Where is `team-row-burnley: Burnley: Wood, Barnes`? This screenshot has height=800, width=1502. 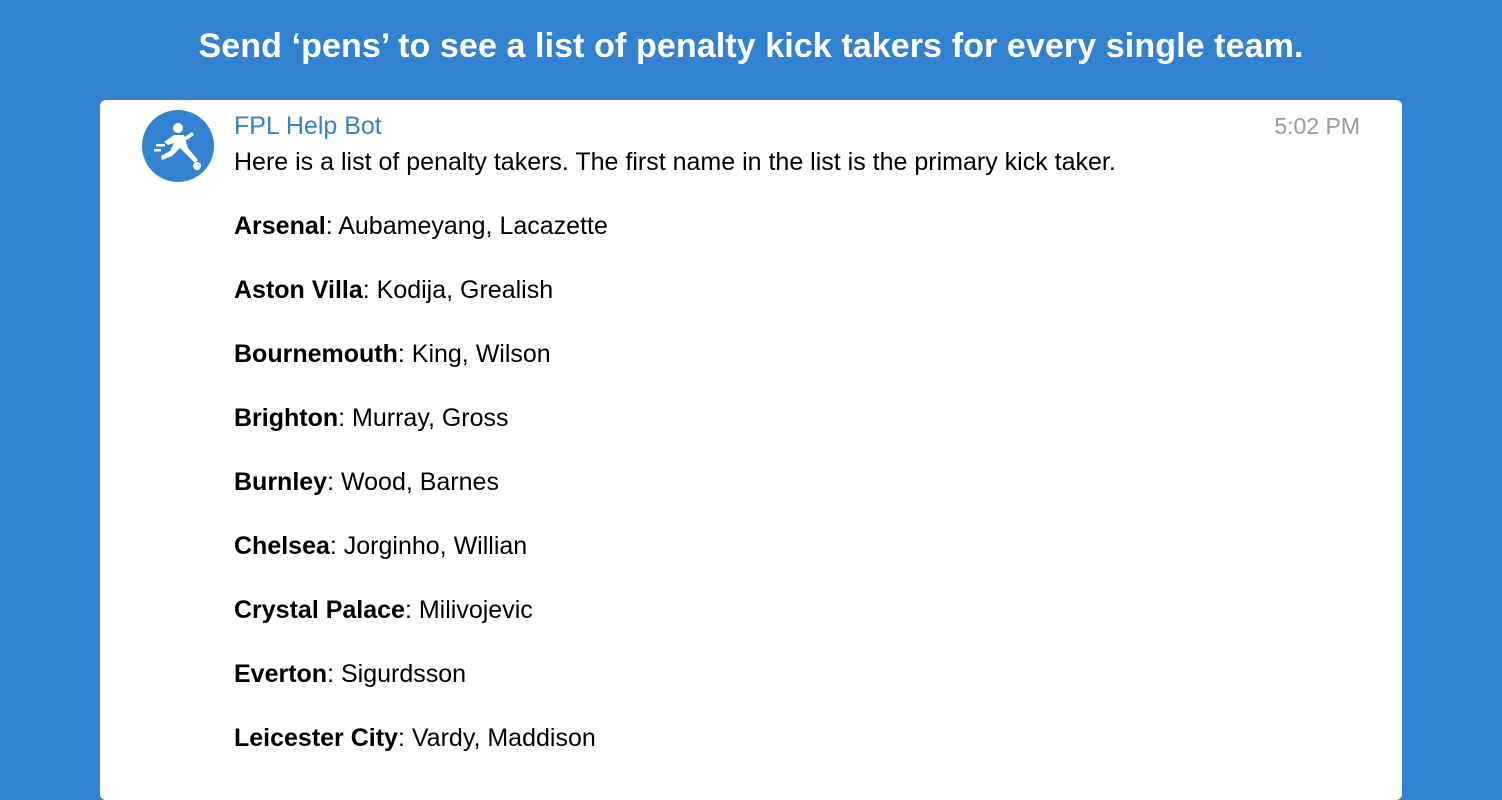
team-row-burnley: Burnley: Wood, Barnes is located at coordinates (421, 500).